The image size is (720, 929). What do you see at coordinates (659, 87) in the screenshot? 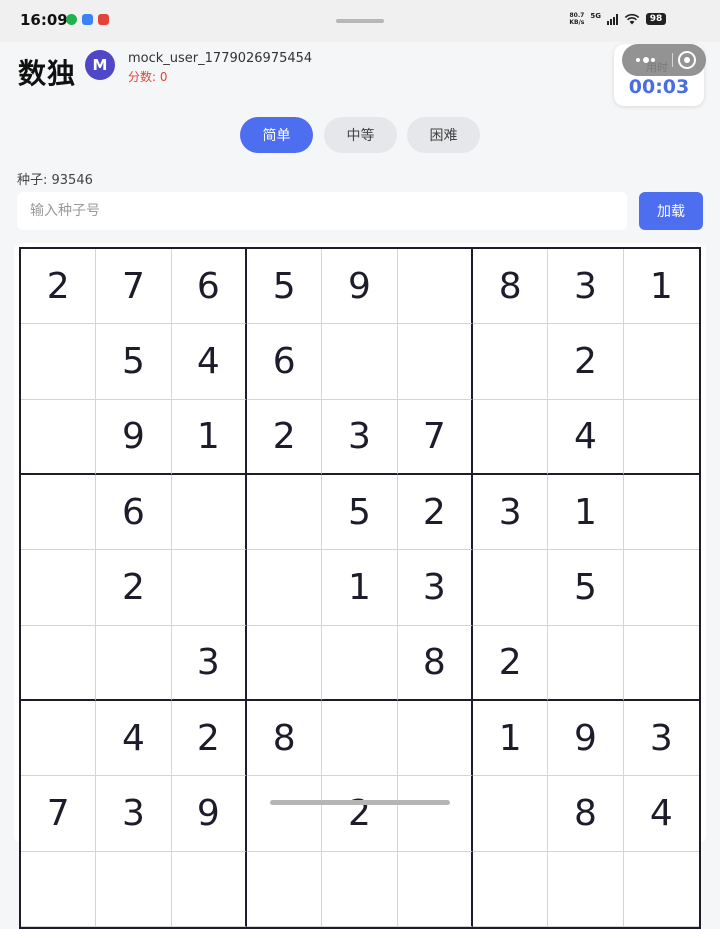
I see `timer-value: 00:03` at bounding box center [659, 87].